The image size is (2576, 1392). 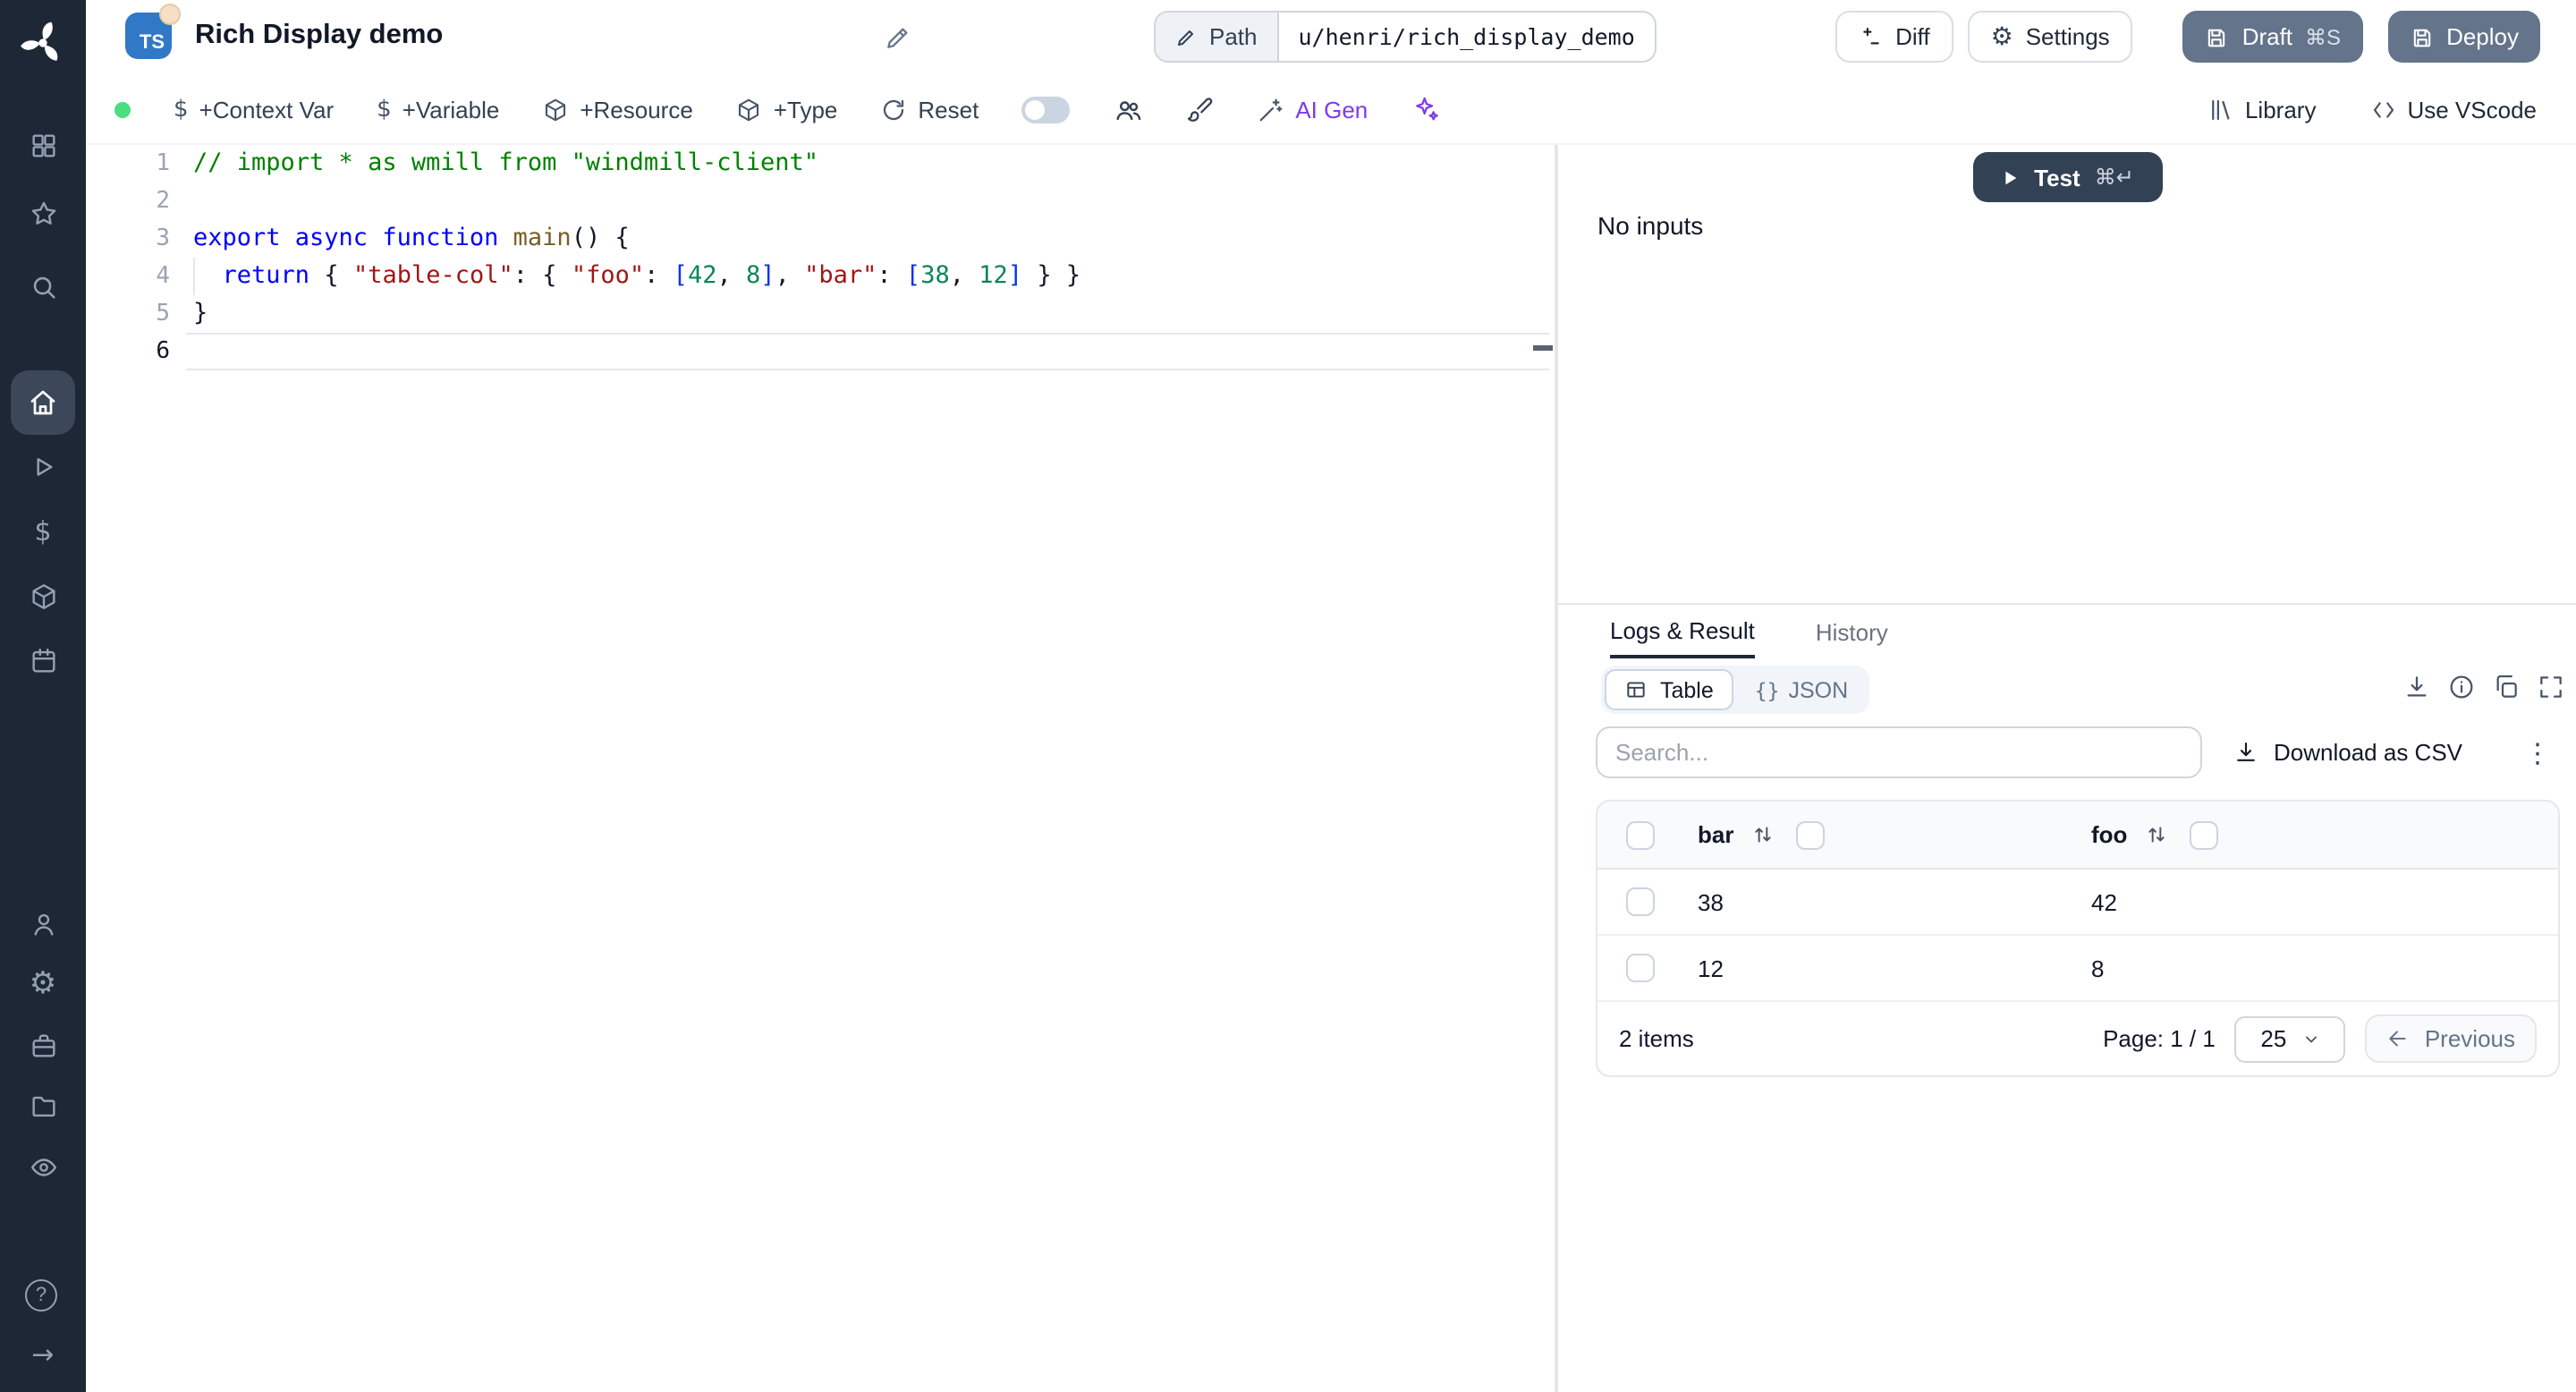 What do you see at coordinates (786, 109) in the screenshot?
I see `add-type-button: +Type` at bounding box center [786, 109].